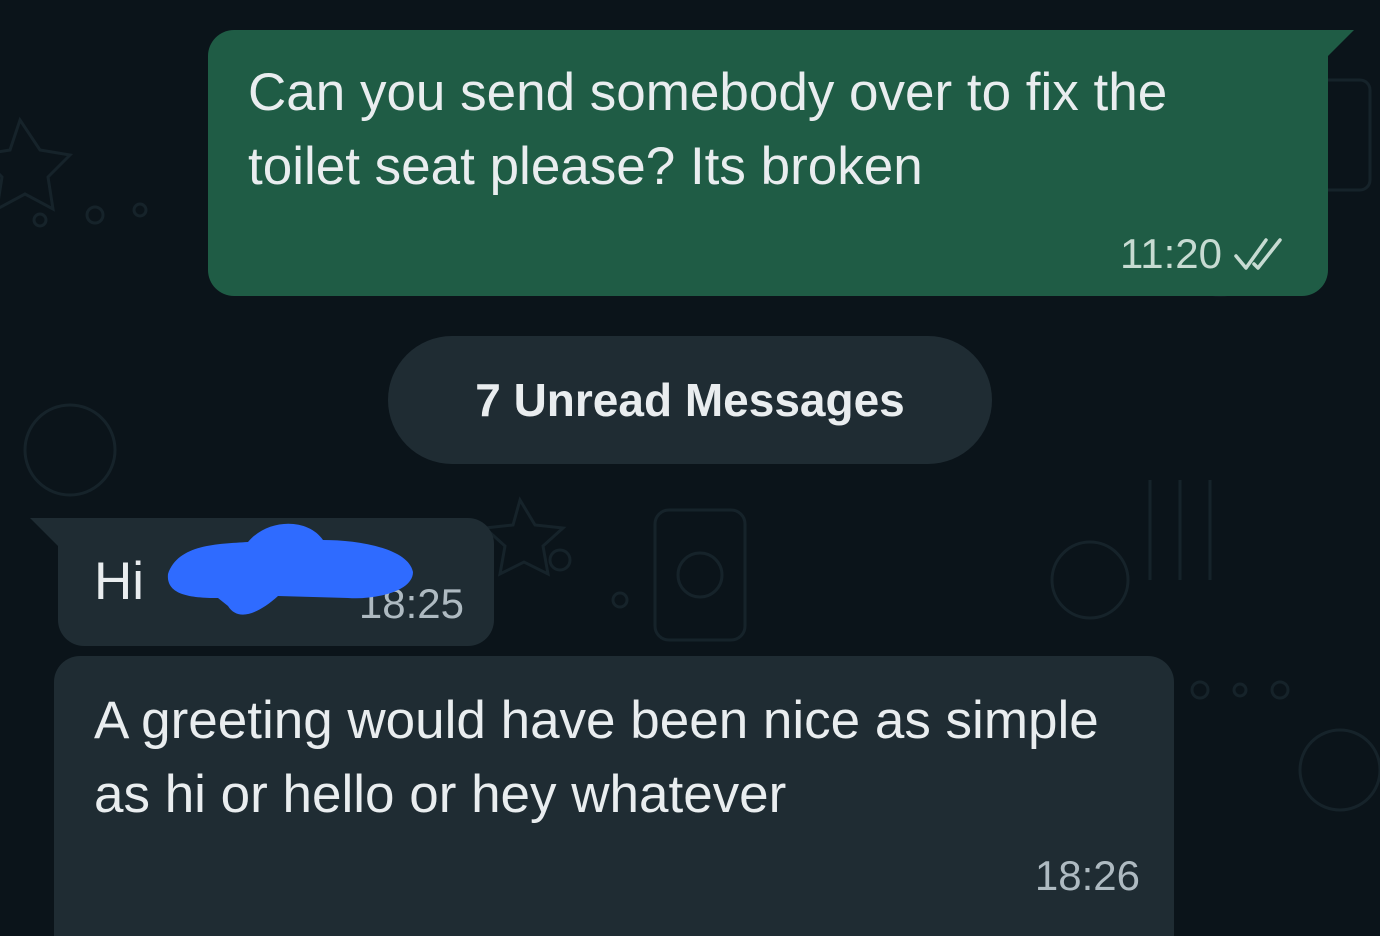 The height and width of the screenshot is (936, 1380). What do you see at coordinates (119, 581) in the screenshot?
I see `message-text: Hi` at bounding box center [119, 581].